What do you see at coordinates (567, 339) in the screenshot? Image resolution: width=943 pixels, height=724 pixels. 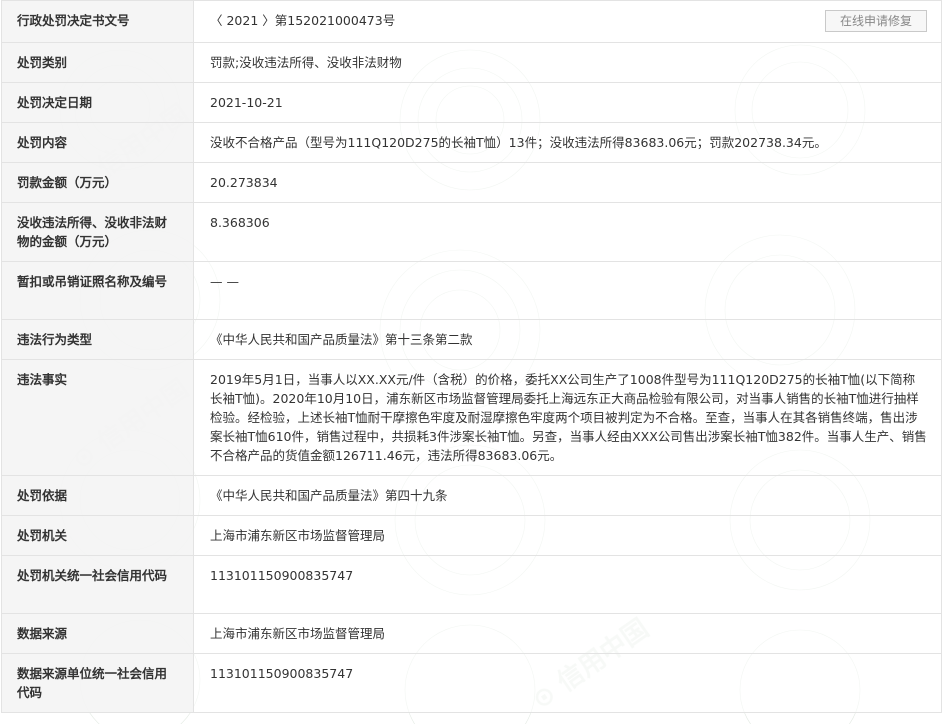 I see `field-value: 《中华人民共和国产品质量法》第十三条第二款` at bounding box center [567, 339].